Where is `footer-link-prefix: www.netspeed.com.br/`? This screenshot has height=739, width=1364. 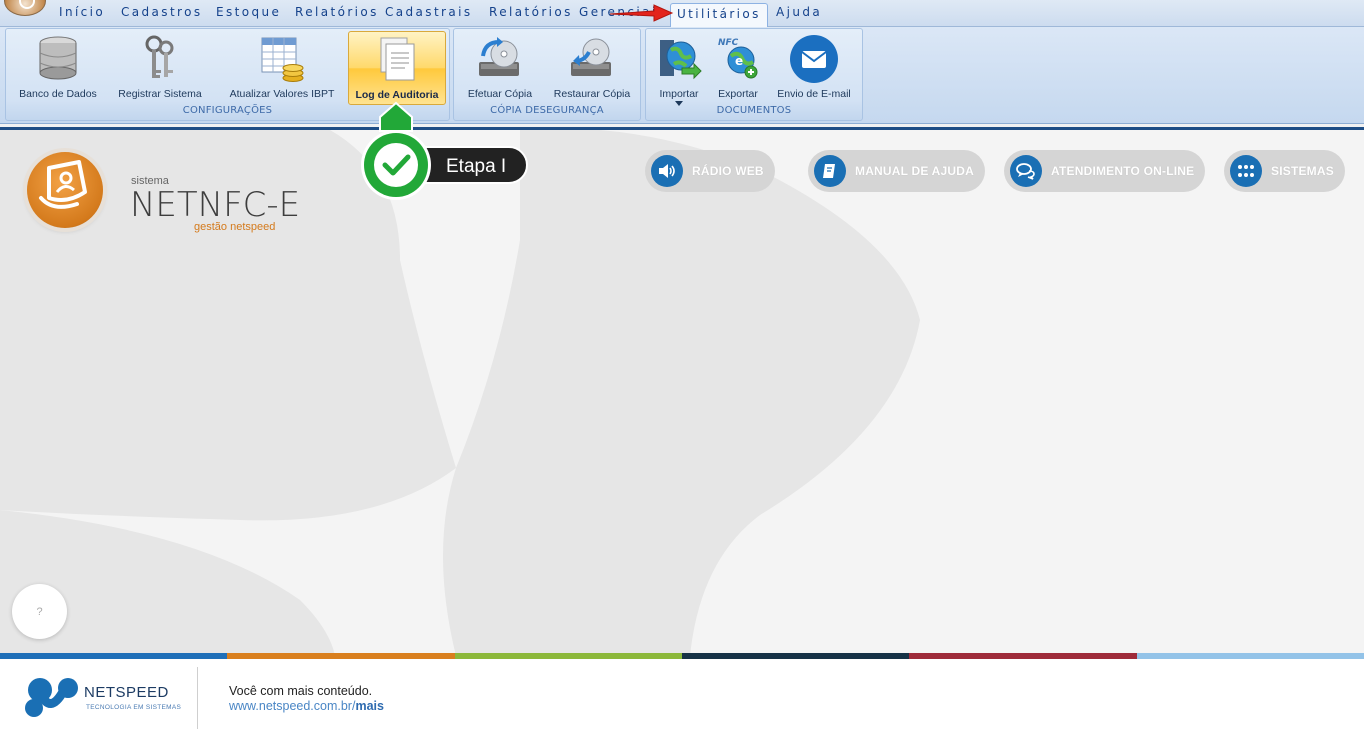
footer-link-prefix: www.netspeed.com.br/ is located at coordinates (292, 706).